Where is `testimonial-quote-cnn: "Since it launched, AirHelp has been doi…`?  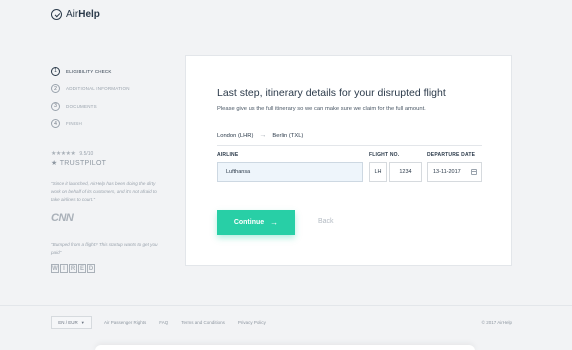 testimonial-quote-cnn: "Since it launched, AirHelp has been doi… is located at coordinates (104, 191).